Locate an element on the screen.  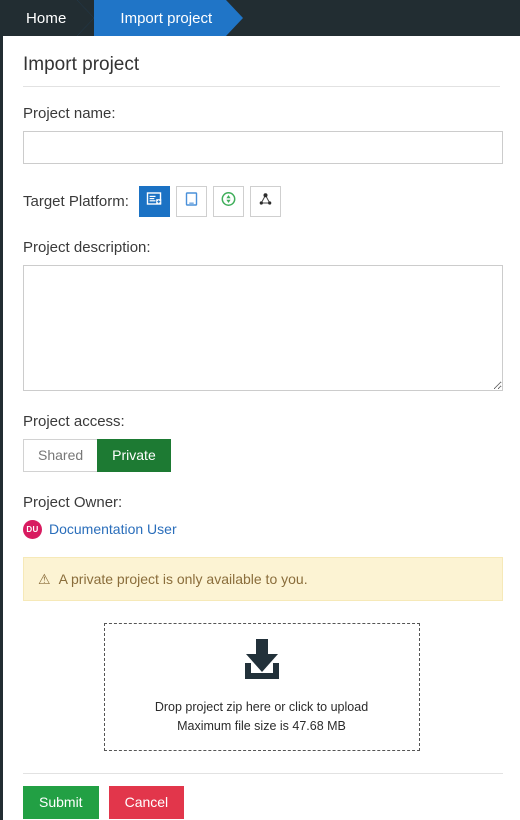
breadcrumb-label: Import project is located at coordinates (166, 18).